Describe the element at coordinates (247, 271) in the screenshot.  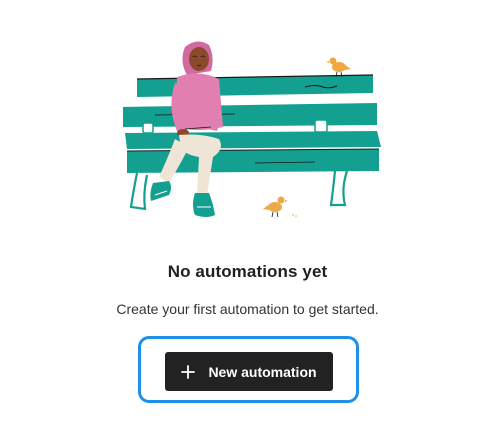
I see `empty-state-title: No automations yet` at that location.